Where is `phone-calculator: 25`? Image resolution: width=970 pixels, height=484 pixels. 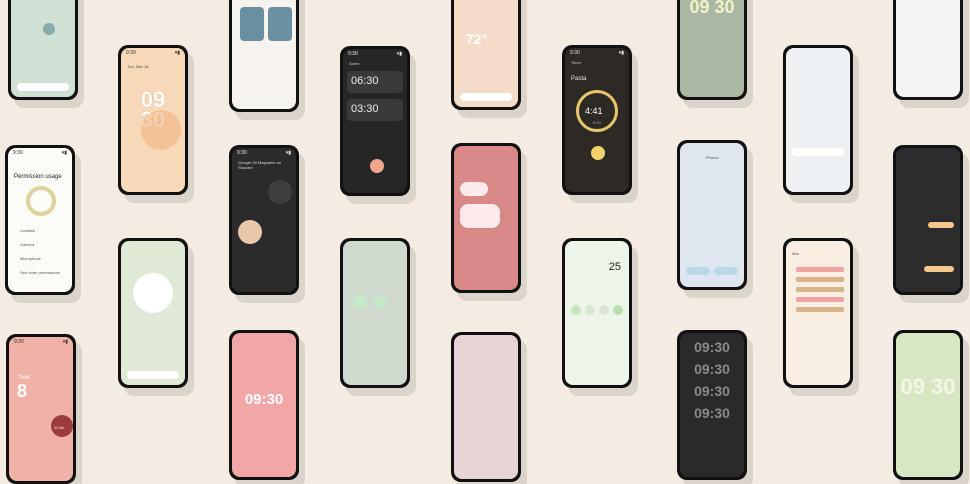
phone-calculator: 25 is located at coordinates (597, 313).